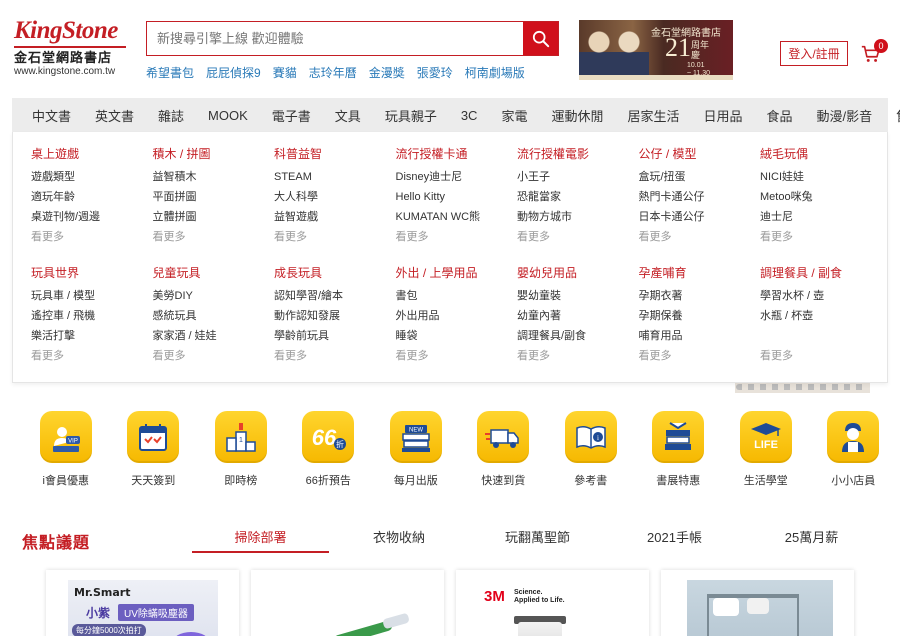 This screenshot has width=900, height=636. I want to click on mega-menu-link: KUMATAN WC熊, so click(457, 217).